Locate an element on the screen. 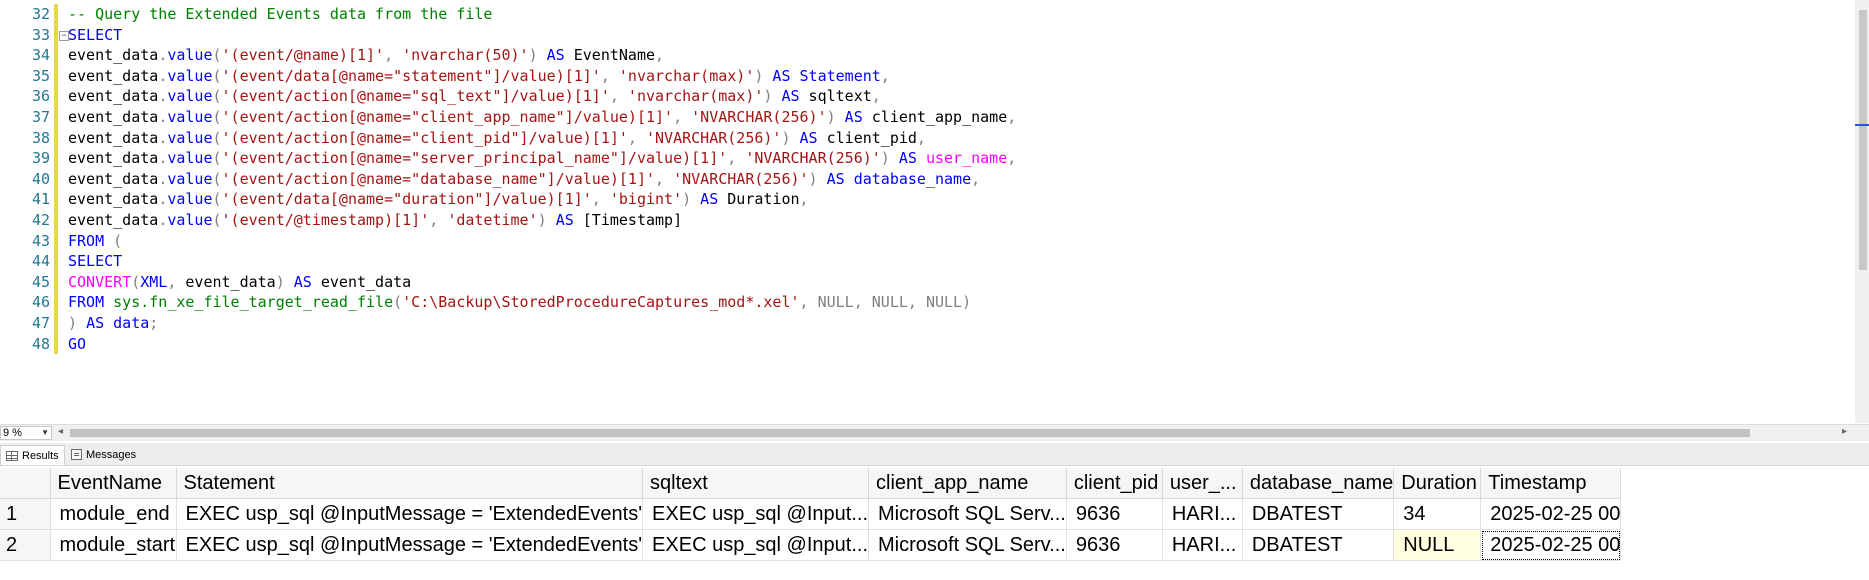 The height and width of the screenshot is (580, 1869). tab-results: Results is located at coordinates (32, 455).